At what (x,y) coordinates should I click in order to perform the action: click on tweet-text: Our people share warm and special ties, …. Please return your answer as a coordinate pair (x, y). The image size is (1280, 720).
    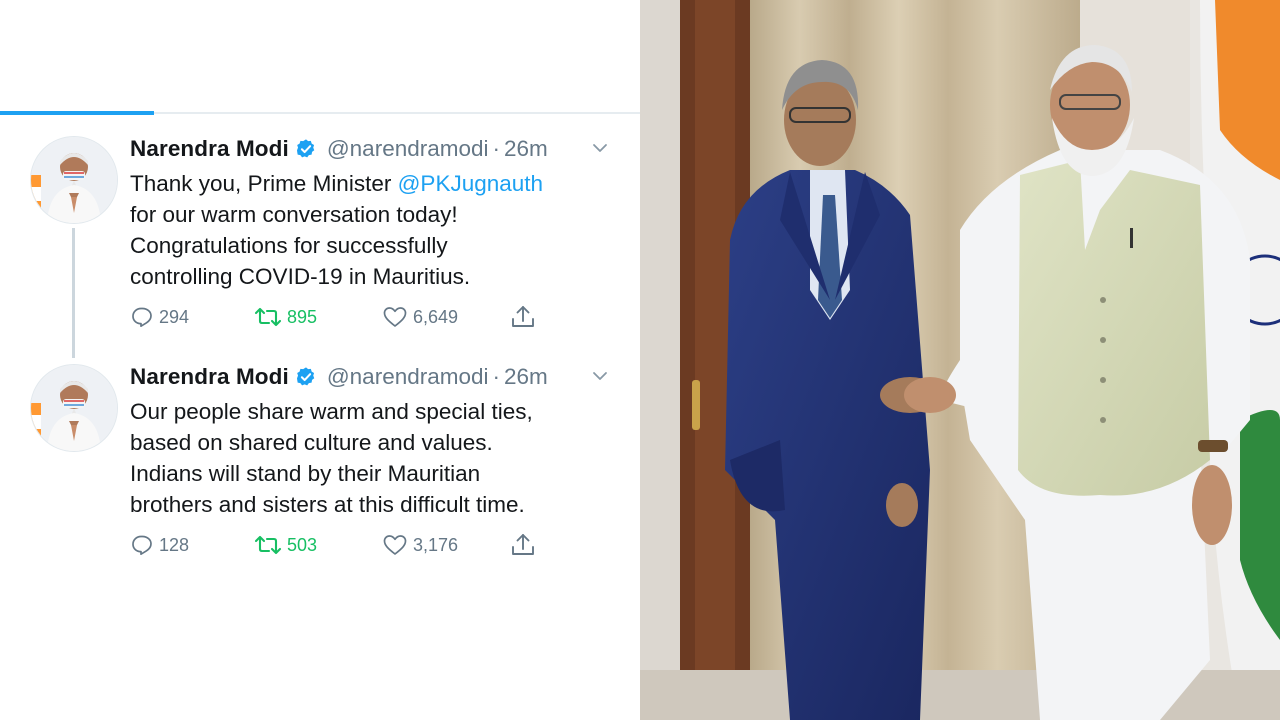
    Looking at the image, I should click on (375, 458).